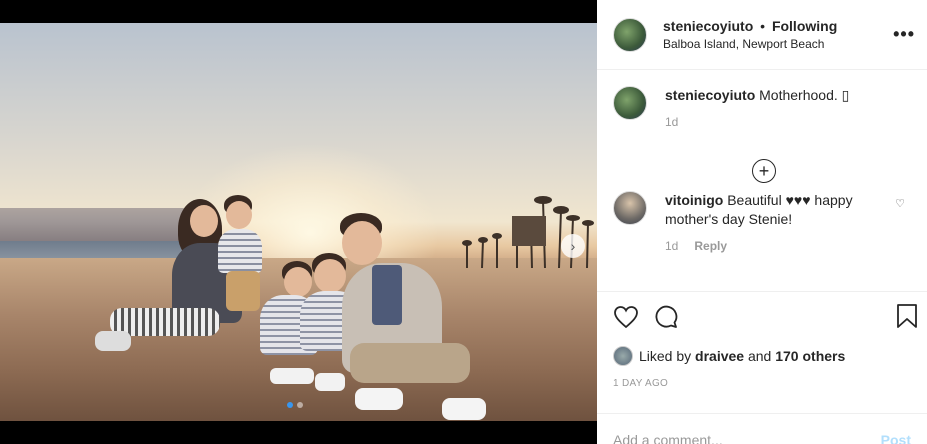 The image size is (927, 444). I want to click on caption-emoji: ▯, so click(845, 95).